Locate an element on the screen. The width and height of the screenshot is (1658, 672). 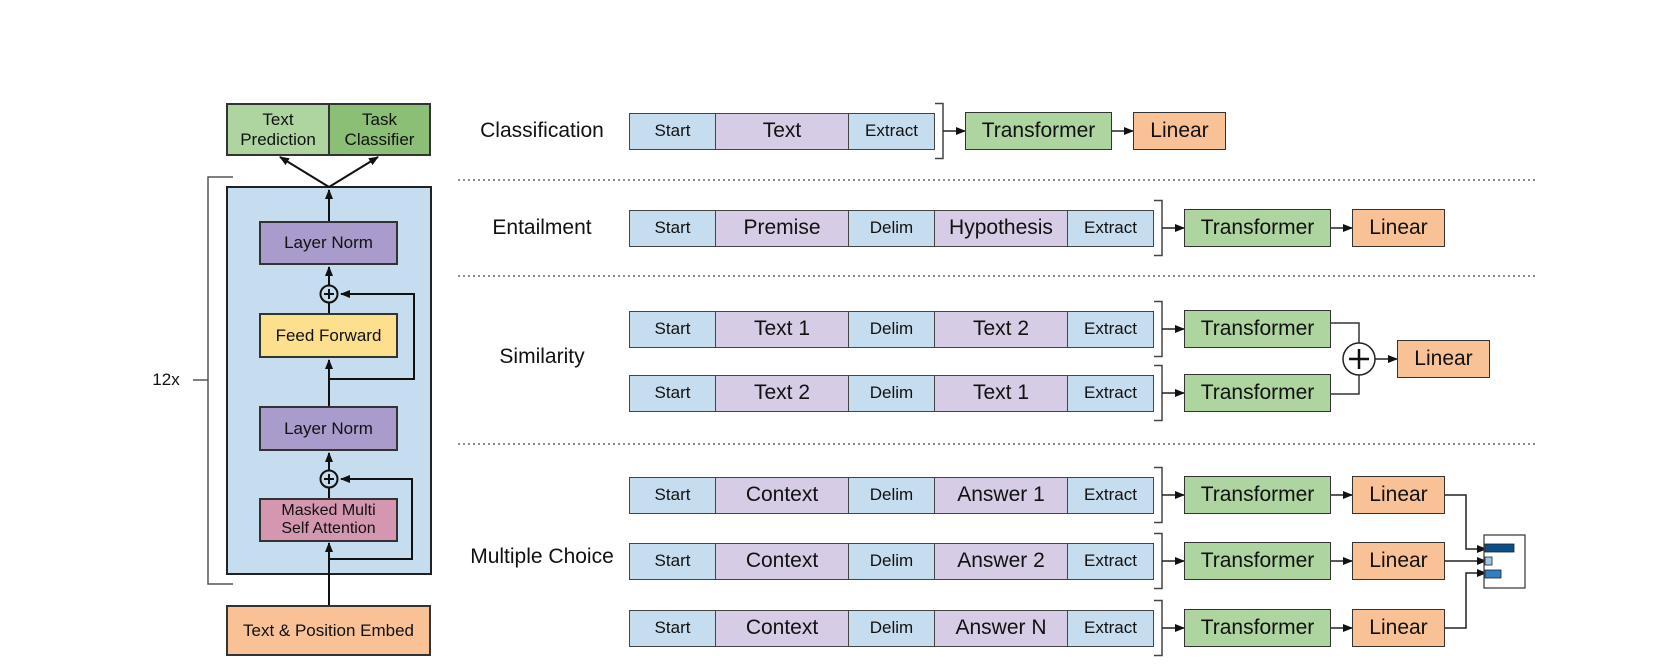
token-text: Answer N is located at coordinates (1001, 628).